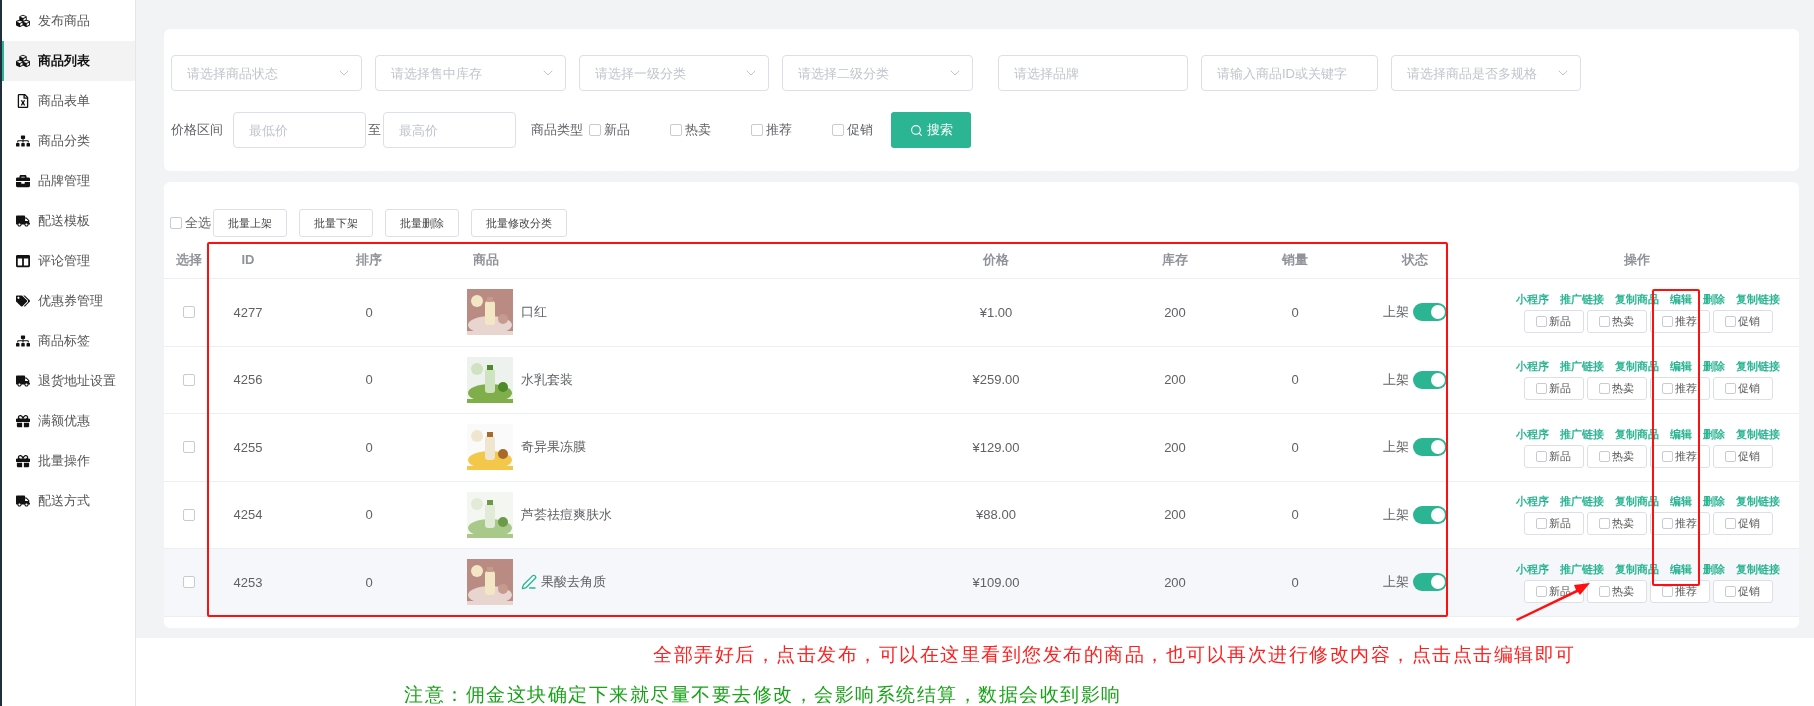  Describe the element at coordinates (1637, 259) in the screenshot. I see `column-header: 操作` at that location.